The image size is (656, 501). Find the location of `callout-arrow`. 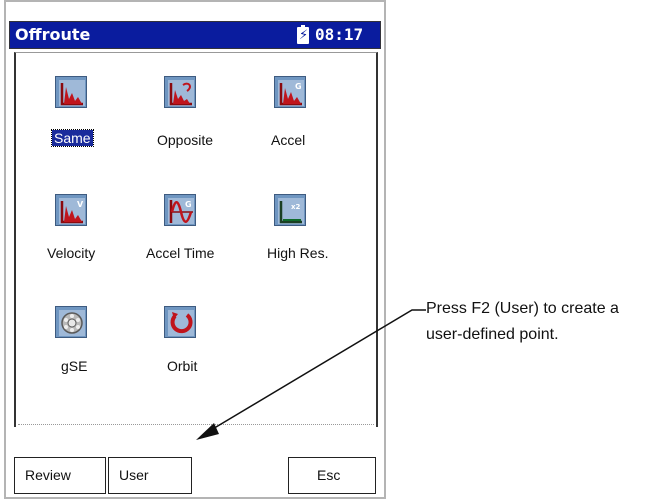

callout-arrow is located at coordinates (311, 374).